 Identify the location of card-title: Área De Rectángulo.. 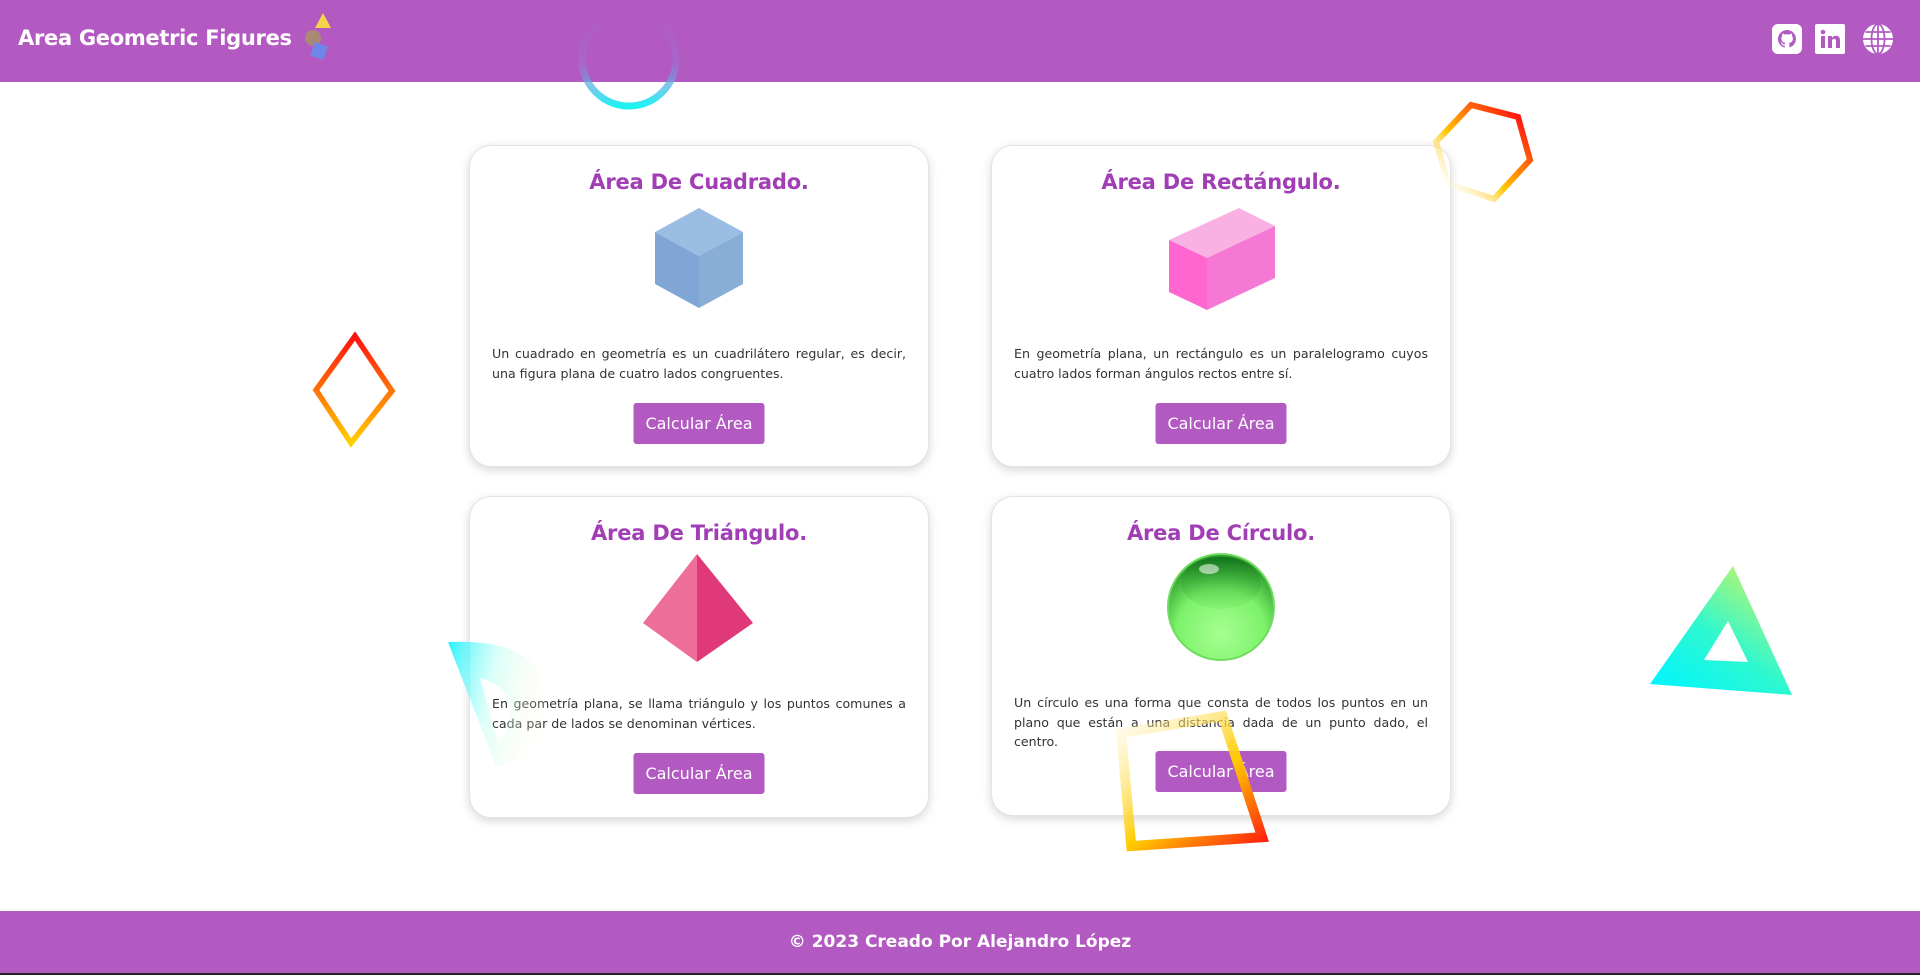
(1221, 182).